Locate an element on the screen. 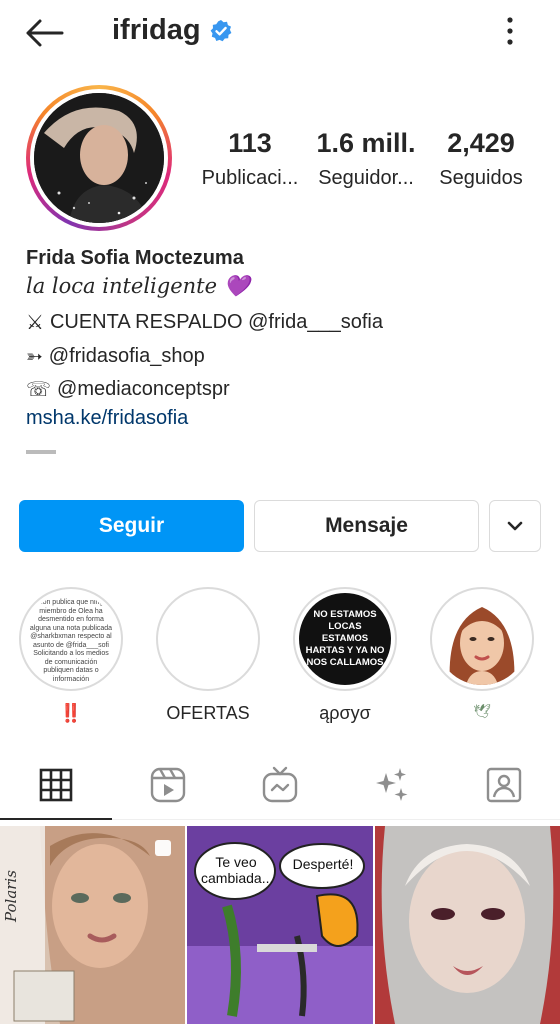  highlight-dove-label: 🕊 is located at coordinates (482, 711).